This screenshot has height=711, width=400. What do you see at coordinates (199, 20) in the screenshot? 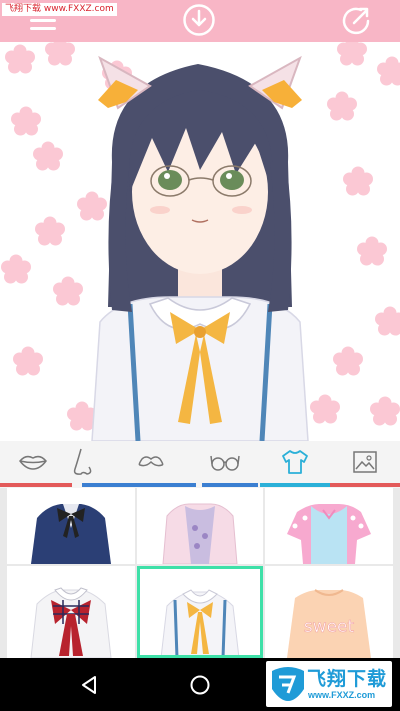
I see `download-icon` at bounding box center [199, 20].